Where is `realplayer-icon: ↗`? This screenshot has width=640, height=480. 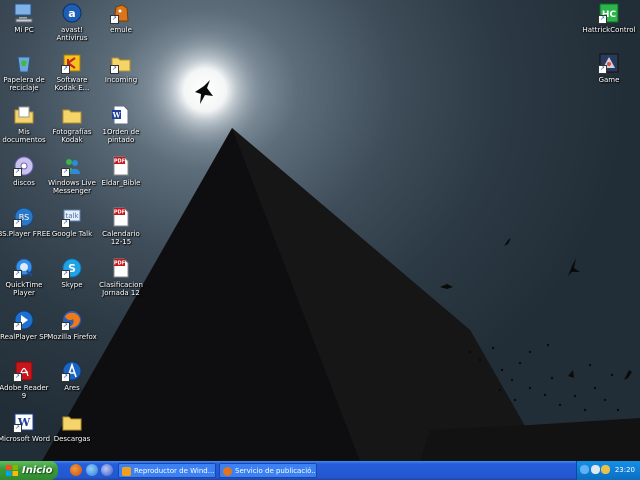 realplayer-icon: ↗ is located at coordinates (24, 320).